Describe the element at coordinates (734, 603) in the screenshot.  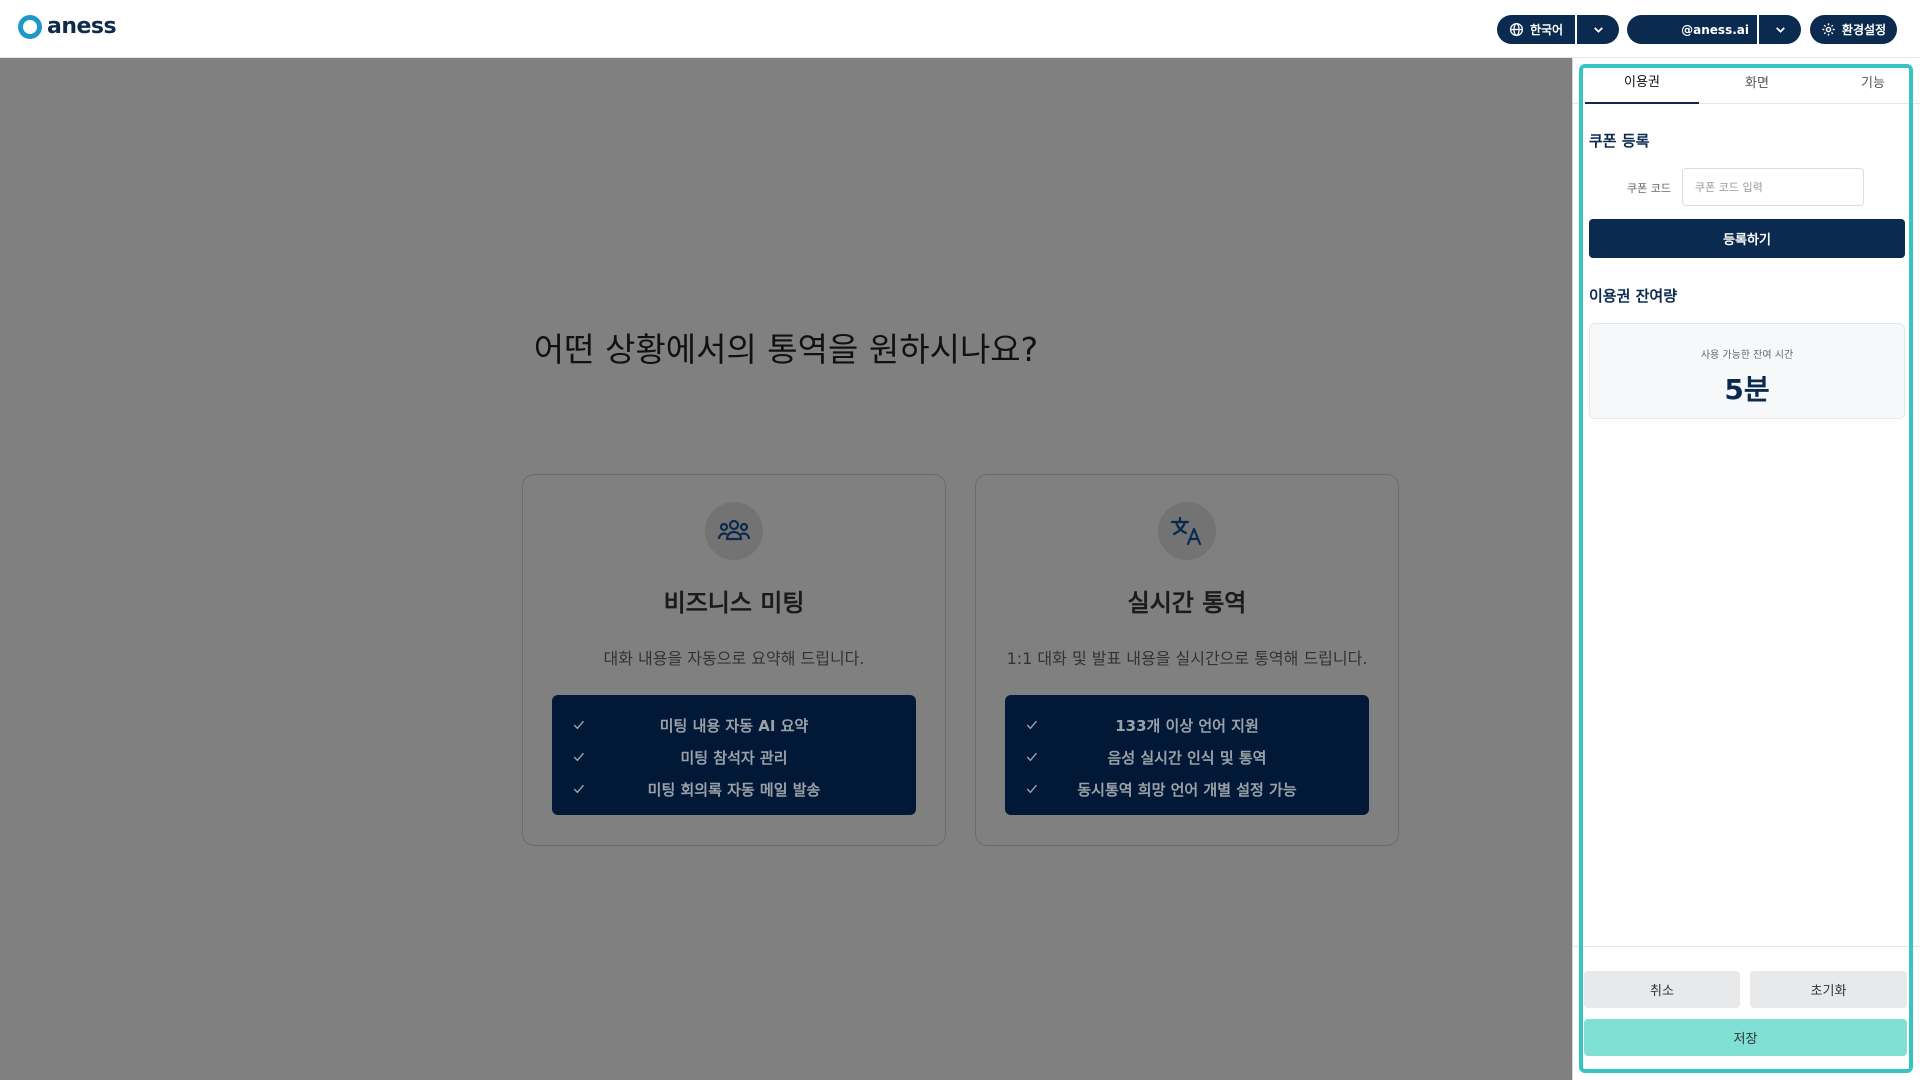
I see `card-title: 비즈니스 미팅` at that location.